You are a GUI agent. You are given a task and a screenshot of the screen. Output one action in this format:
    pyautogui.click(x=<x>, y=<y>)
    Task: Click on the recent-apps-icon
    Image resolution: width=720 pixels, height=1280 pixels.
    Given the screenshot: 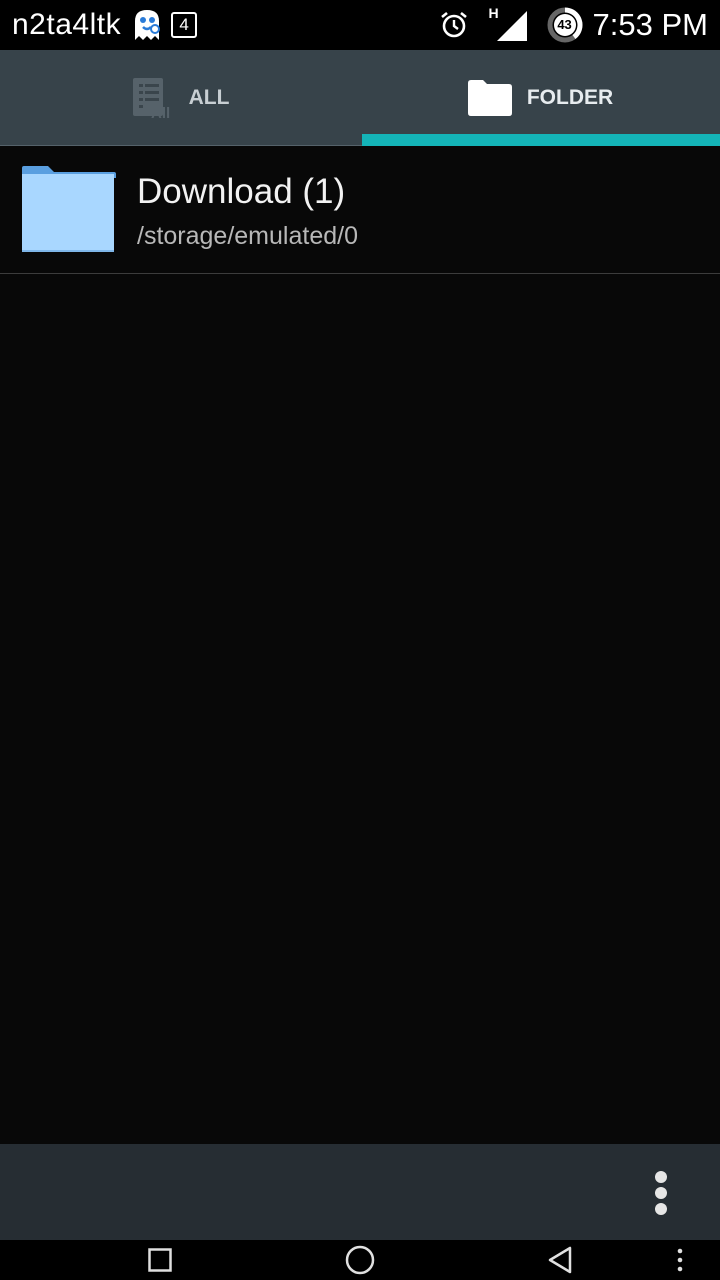 What is the action you would take?
    pyautogui.click(x=160, y=1260)
    